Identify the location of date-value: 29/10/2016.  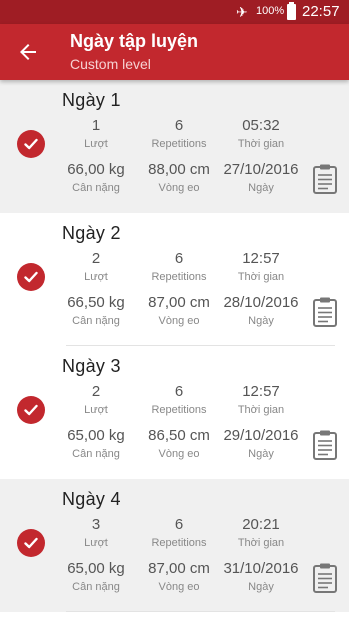
(261, 435).